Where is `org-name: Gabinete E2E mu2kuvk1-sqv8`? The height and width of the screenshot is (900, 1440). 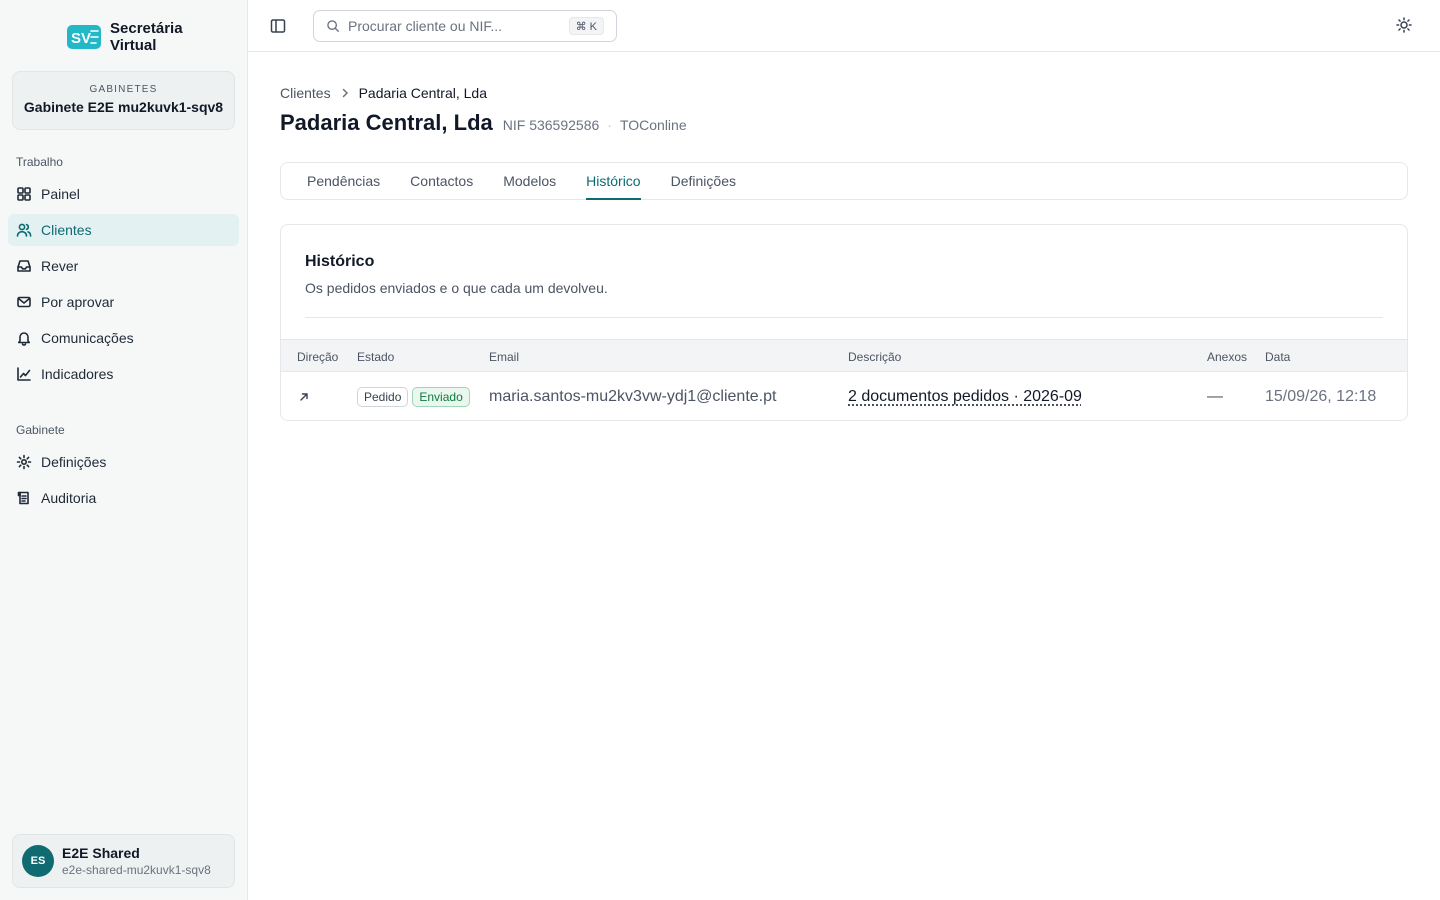 org-name: Gabinete E2E mu2kuvk1-sqv8 is located at coordinates (123, 107).